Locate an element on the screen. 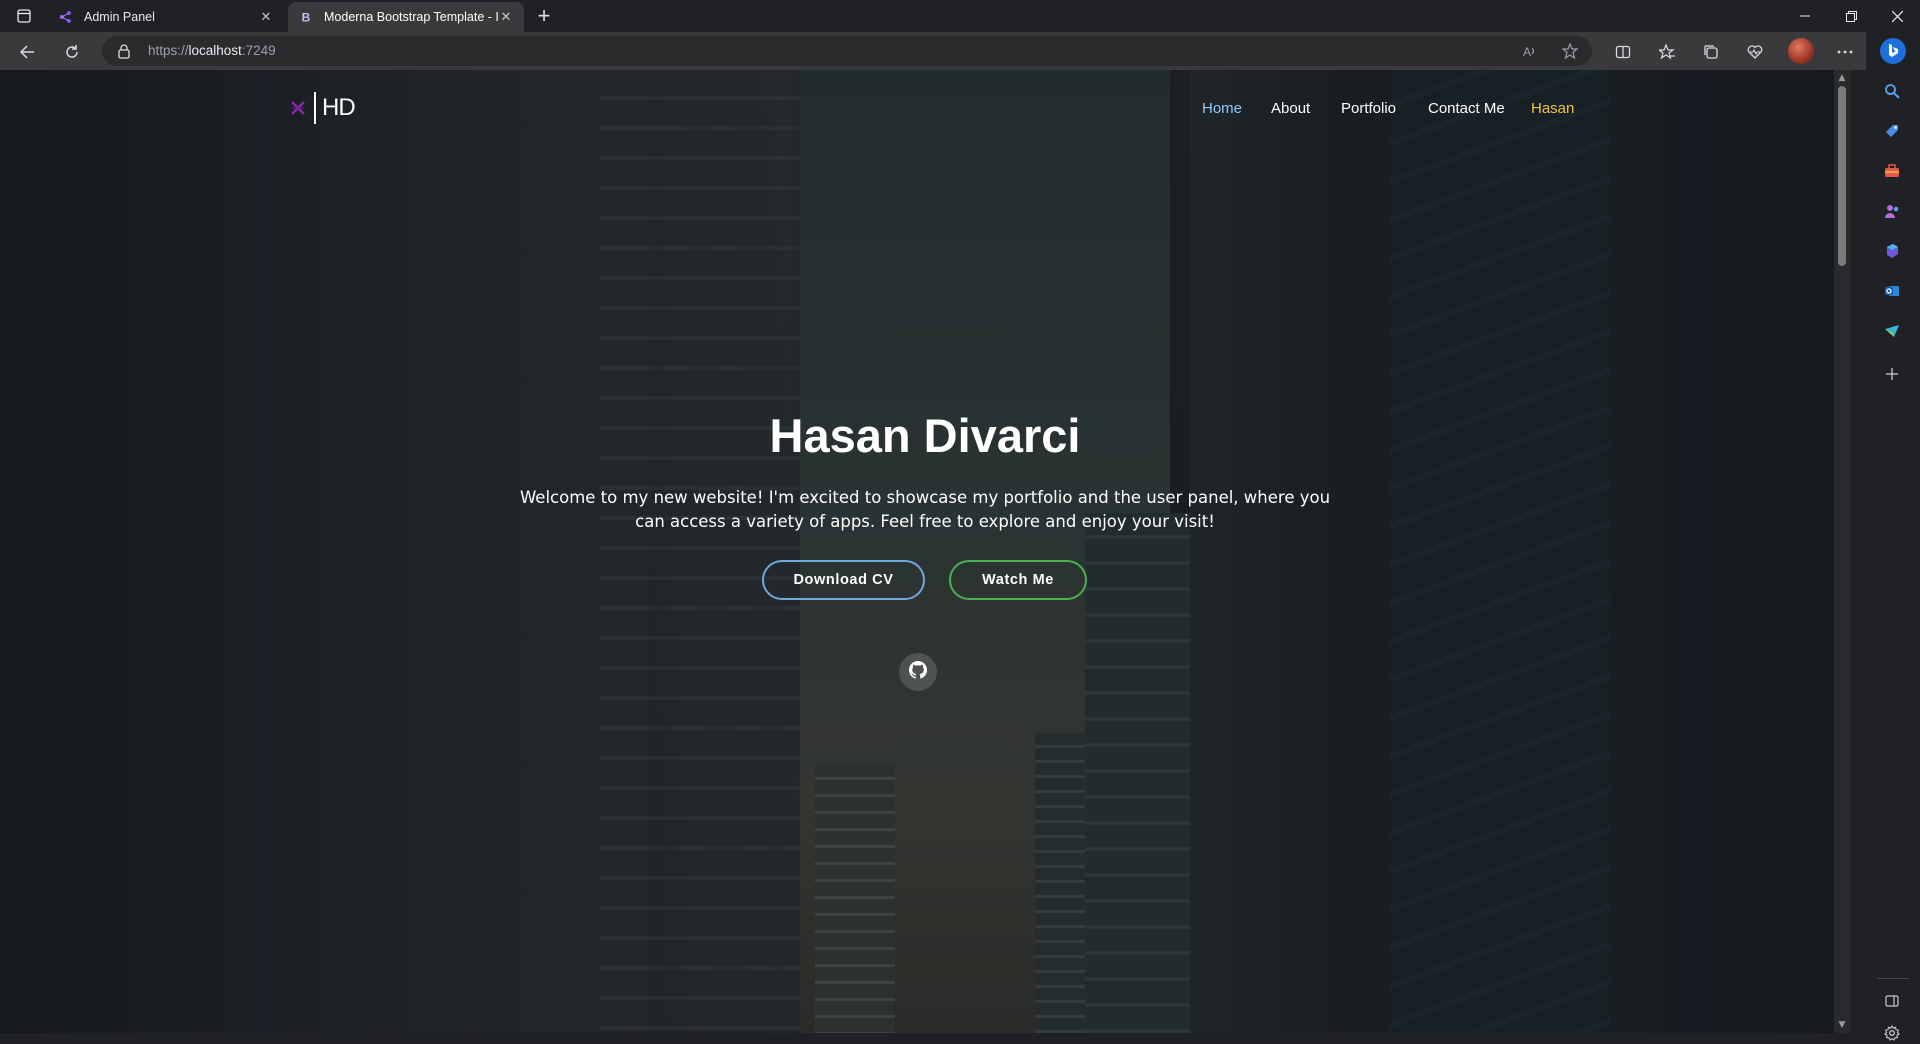  new-tab-icon: + is located at coordinates (544, 15).